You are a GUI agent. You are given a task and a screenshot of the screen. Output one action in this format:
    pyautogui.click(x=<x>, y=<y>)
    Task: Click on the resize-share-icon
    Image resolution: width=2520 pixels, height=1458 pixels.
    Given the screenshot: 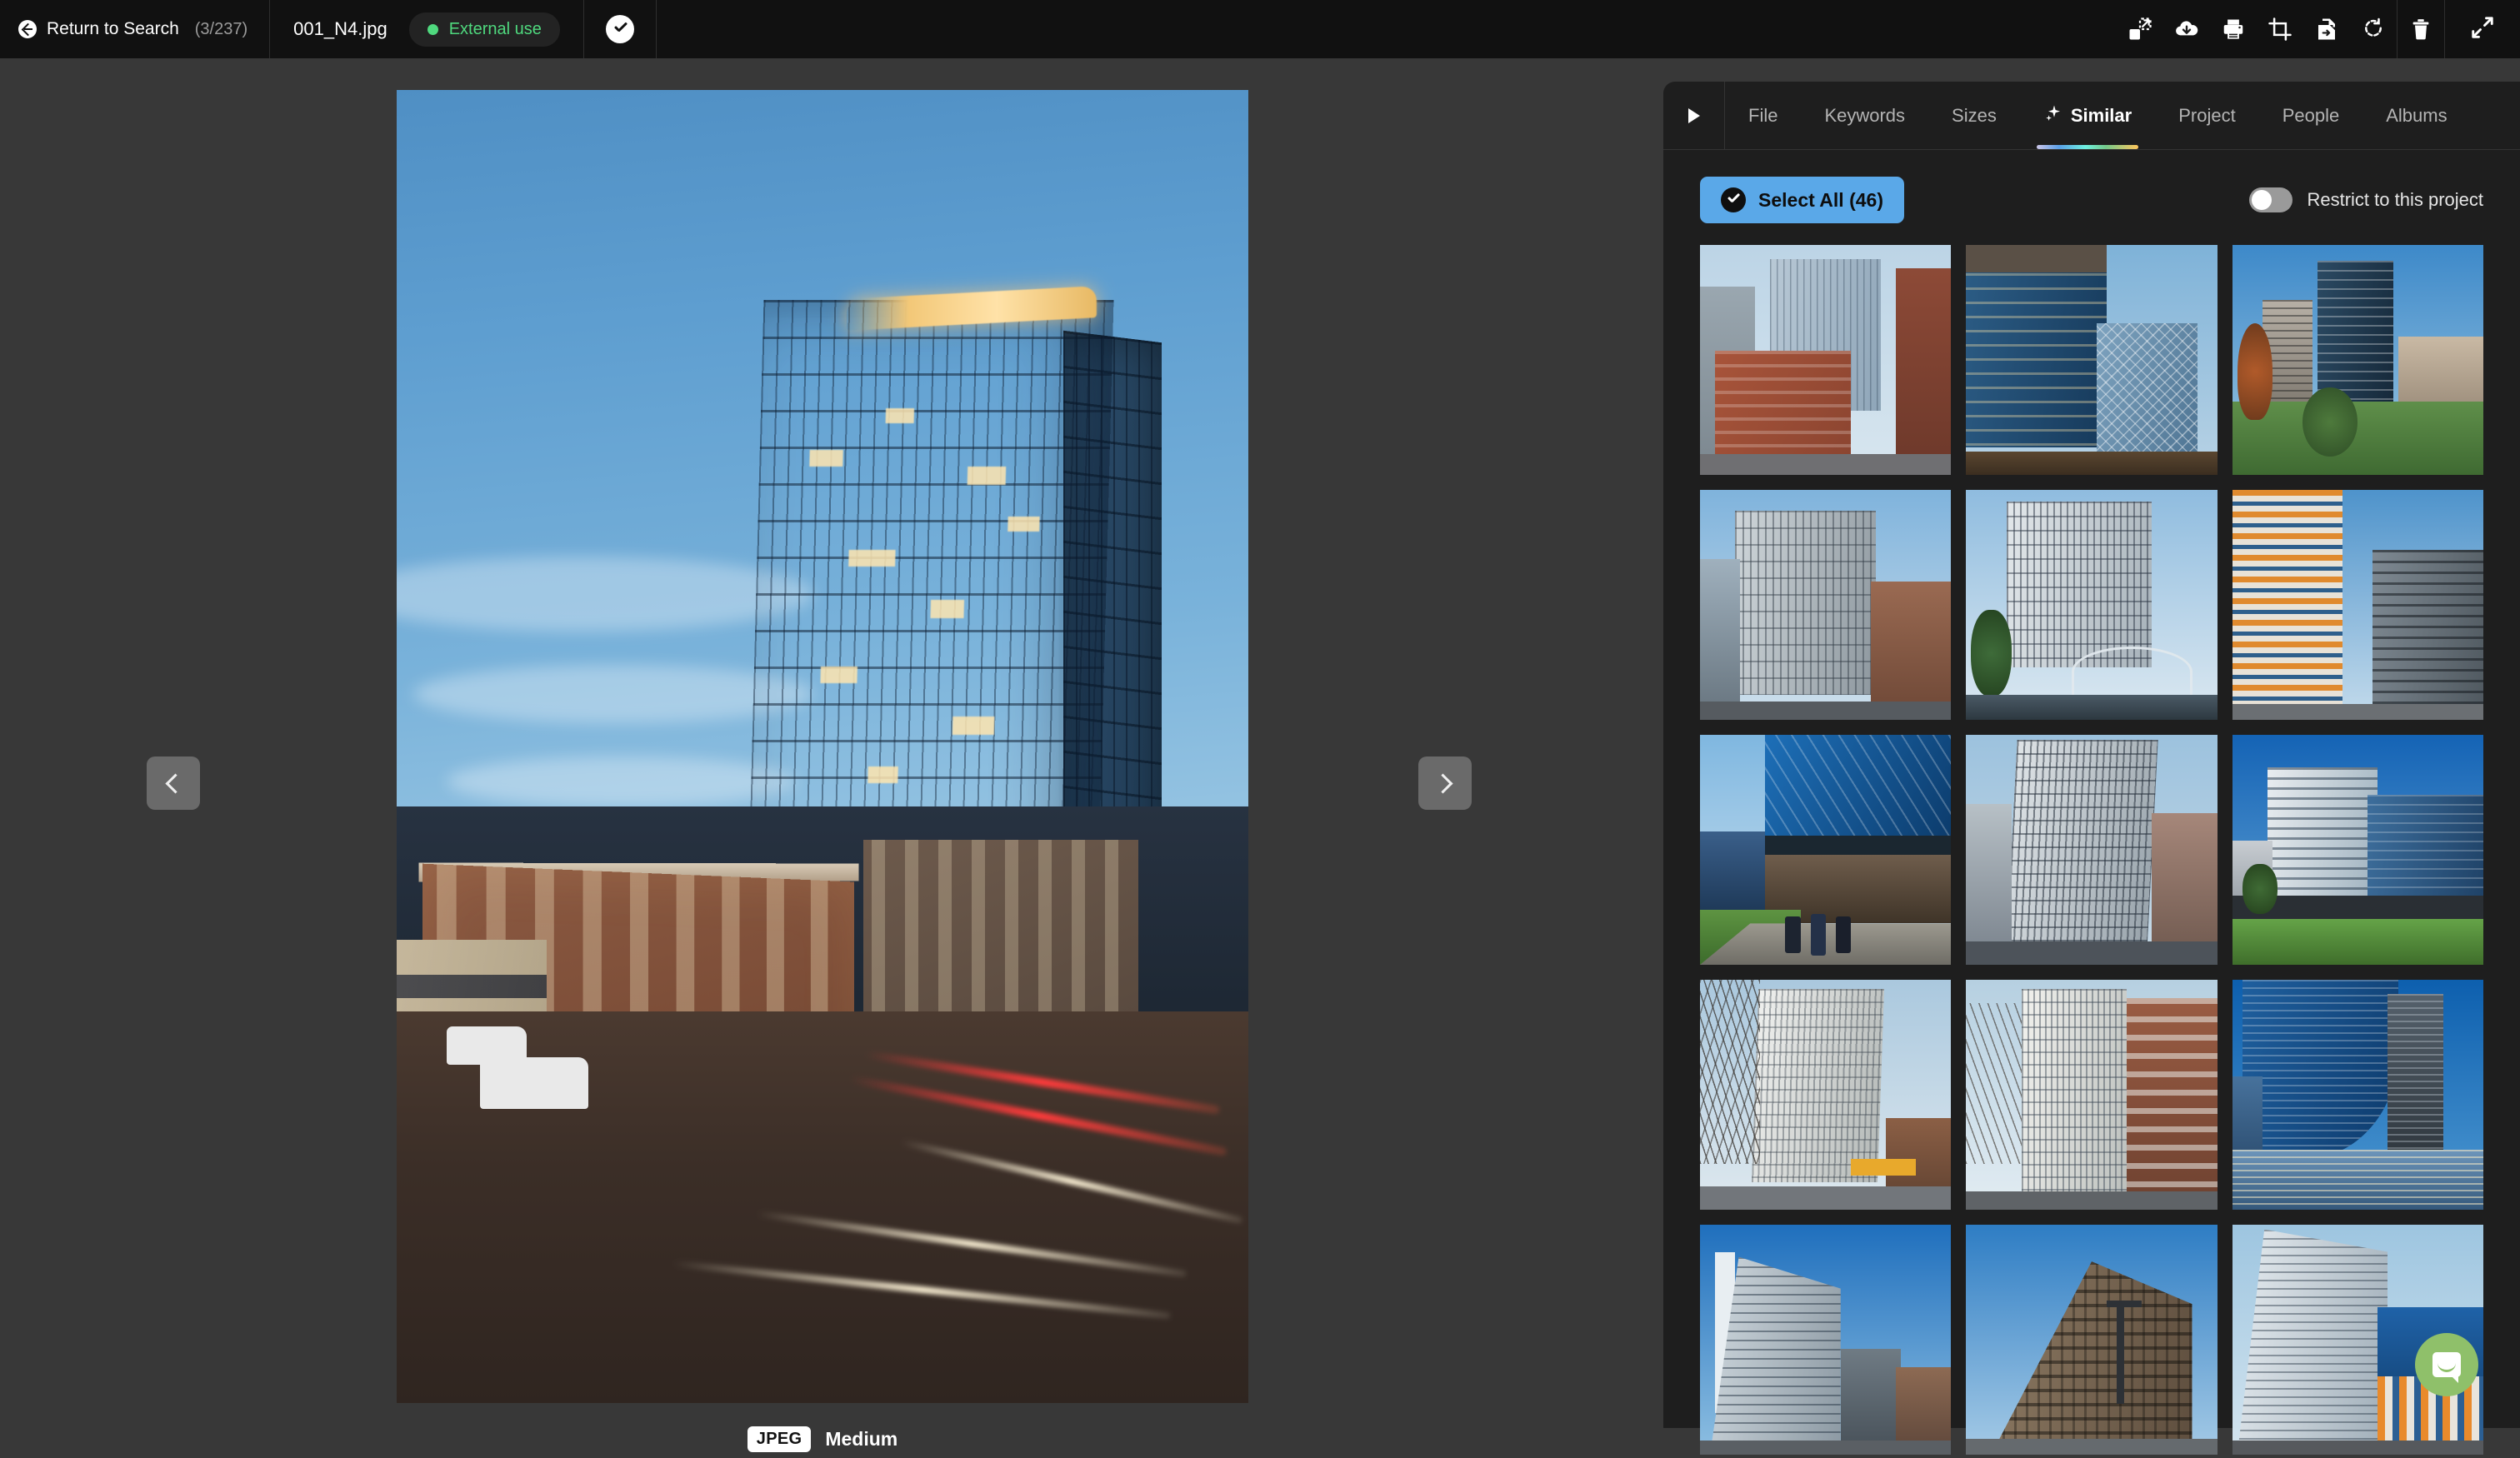 What is the action you would take?
    pyautogui.click(x=2140, y=29)
    